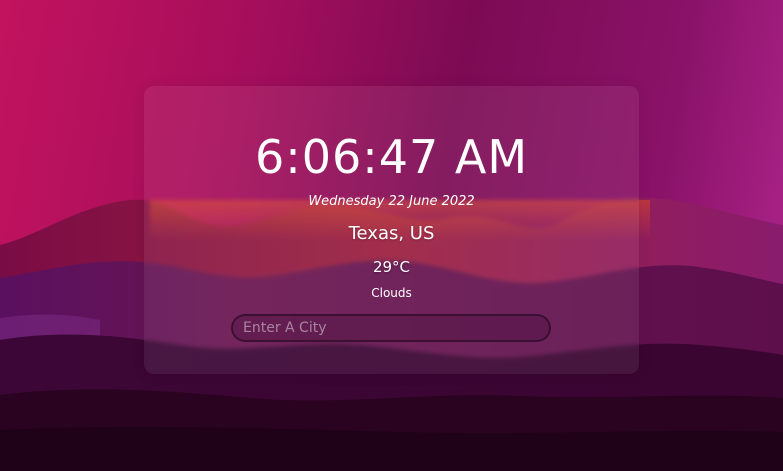 This screenshot has width=783, height=471. Describe the element at coordinates (391, 293) in the screenshot. I see `weather-condition: Clouds` at that location.